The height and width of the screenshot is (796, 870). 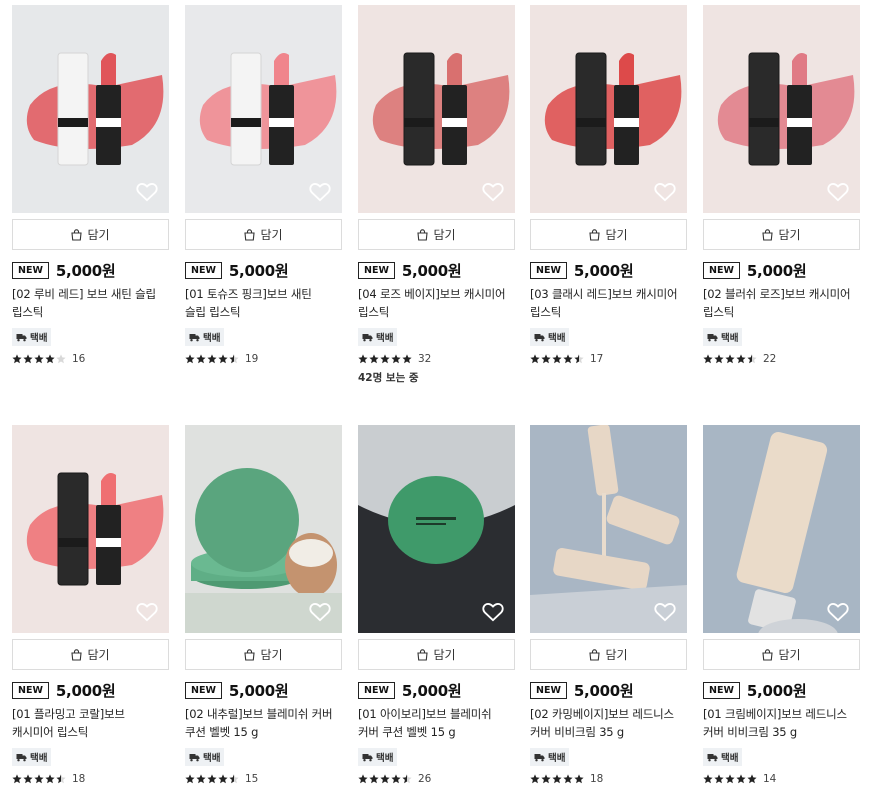 What do you see at coordinates (608, 359) in the screenshot?
I see `rating-row: 17` at bounding box center [608, 359].